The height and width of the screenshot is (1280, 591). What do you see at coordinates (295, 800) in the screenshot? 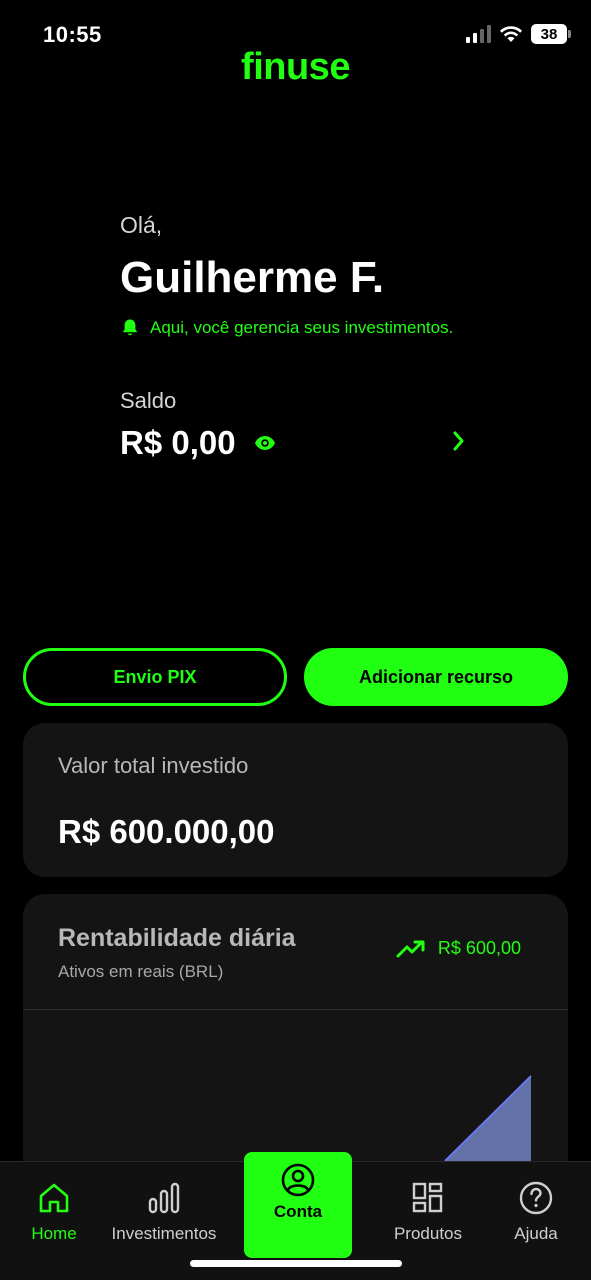
I see `invested-card: Valor total investido R$ 600.000,00` at bounding box center [295, 800].